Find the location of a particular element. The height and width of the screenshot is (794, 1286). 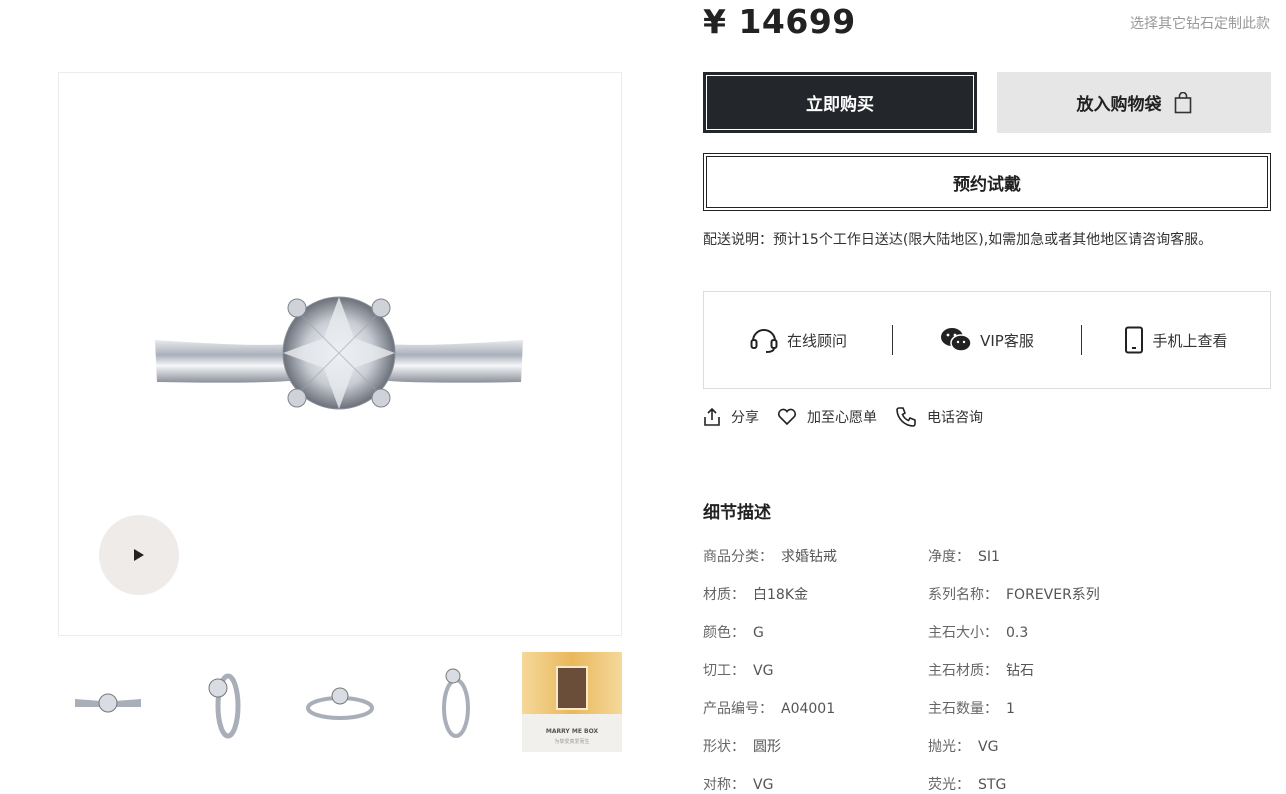

detail-cut: 切工： VG is located at coordinates (738, 670).